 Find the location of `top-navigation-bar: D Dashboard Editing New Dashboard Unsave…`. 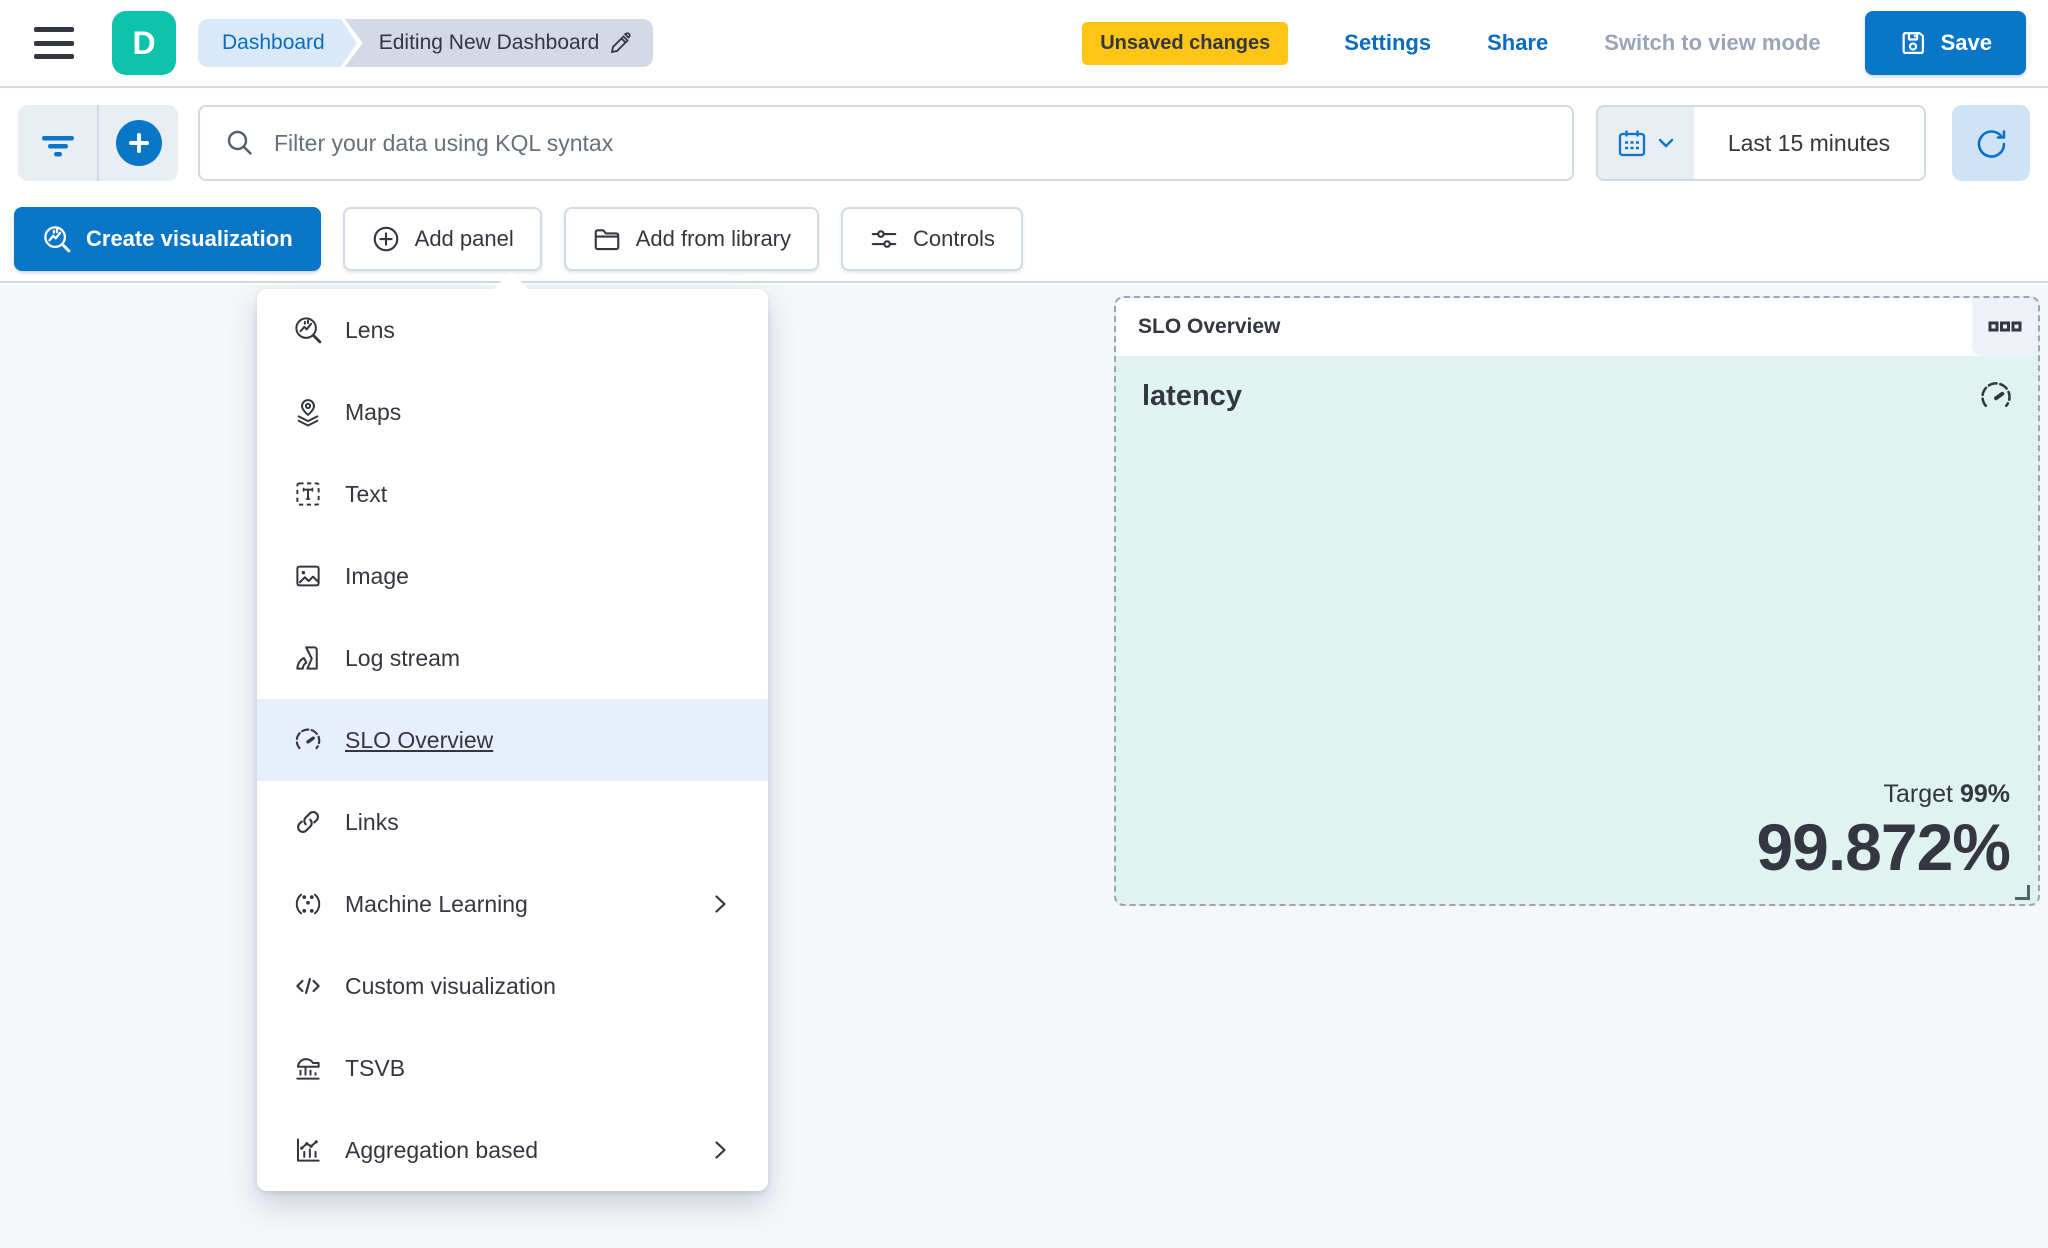

top-navigation-bar: D Dashboard Editing New Dashboard Unsave… is located at coordinates (1024, 44).